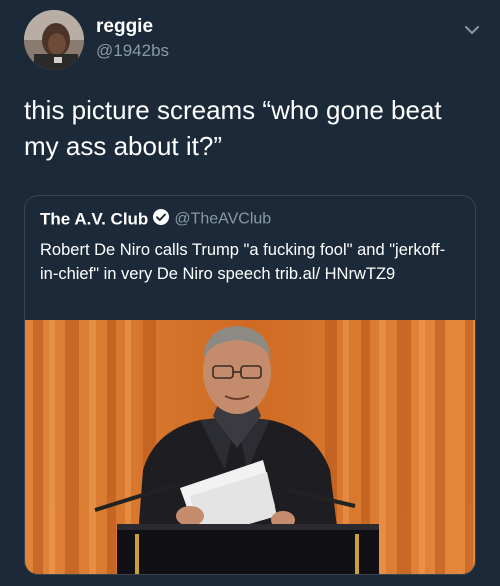 Image resolution: width=500 pixels, height=586 pixels. I want to click on quoted-tweet-header: The A.V. Club @TheAVClub, so click(155, 220).